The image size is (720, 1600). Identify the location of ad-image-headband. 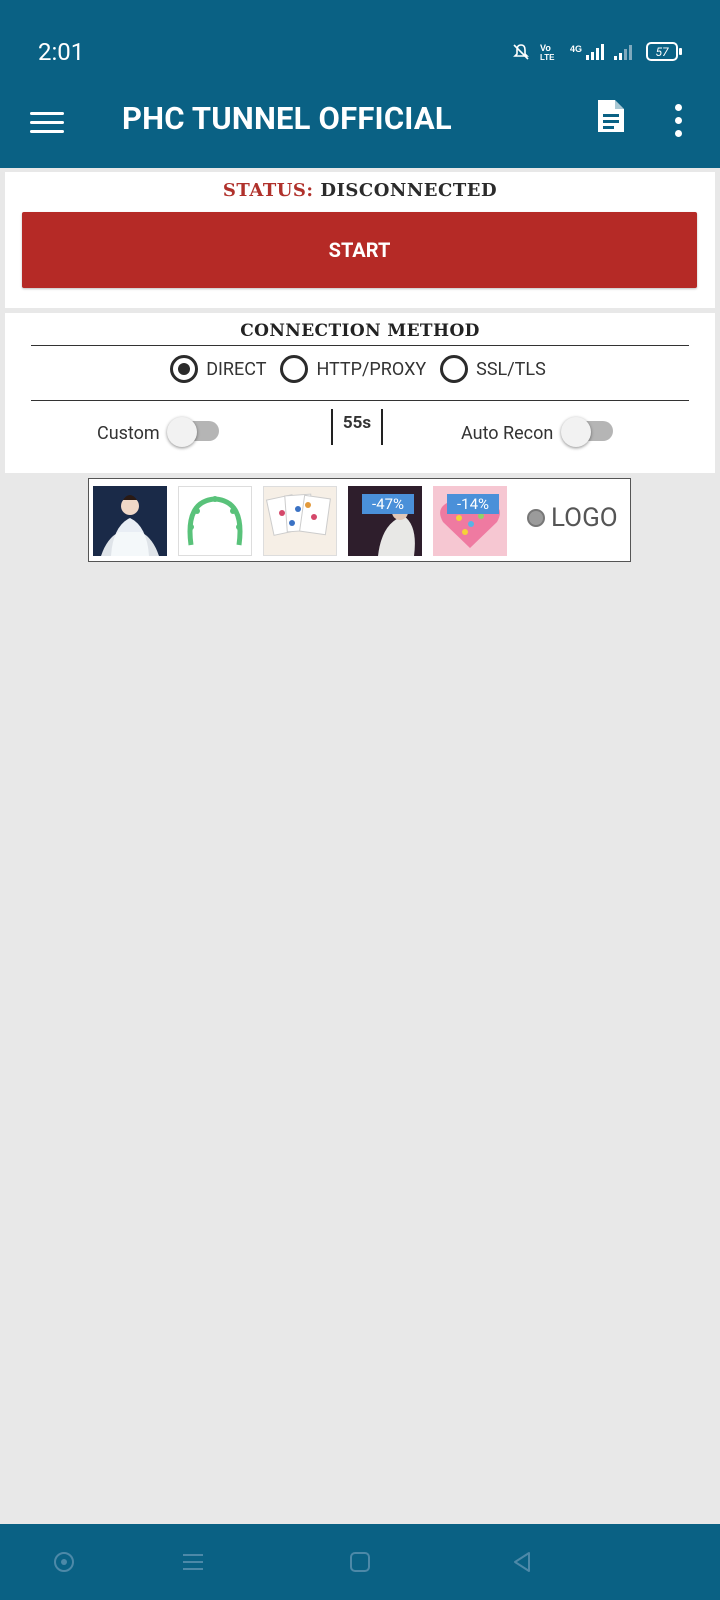
(215, 521).